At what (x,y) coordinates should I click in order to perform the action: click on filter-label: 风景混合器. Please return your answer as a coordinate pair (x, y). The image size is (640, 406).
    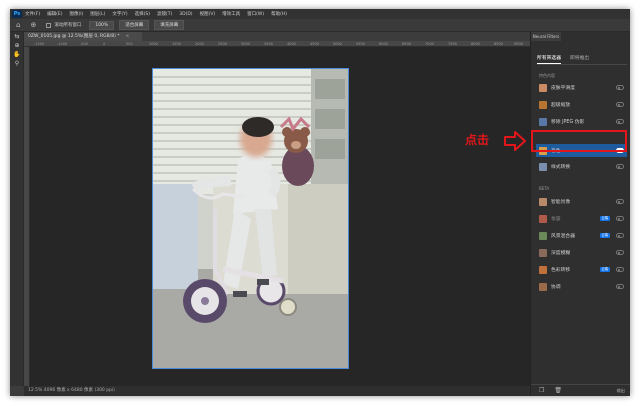
    Looking at the image, I should click on (563, 236).